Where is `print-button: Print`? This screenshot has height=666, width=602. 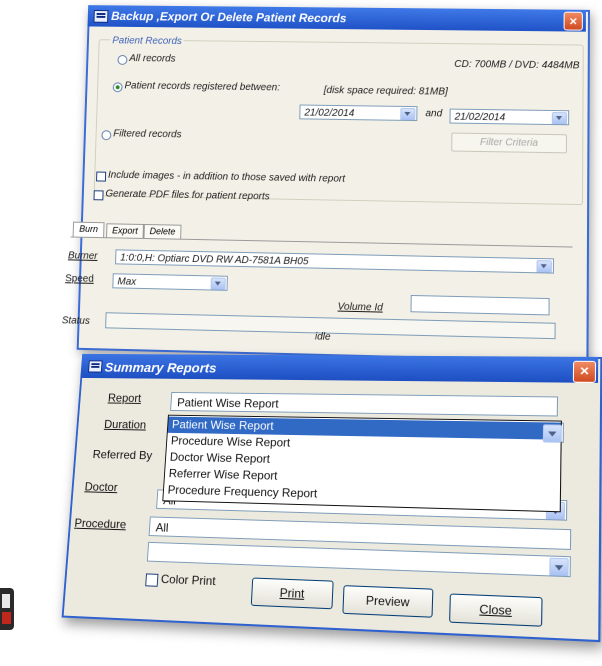
print-button: Print is located at coordinates (292, 594).